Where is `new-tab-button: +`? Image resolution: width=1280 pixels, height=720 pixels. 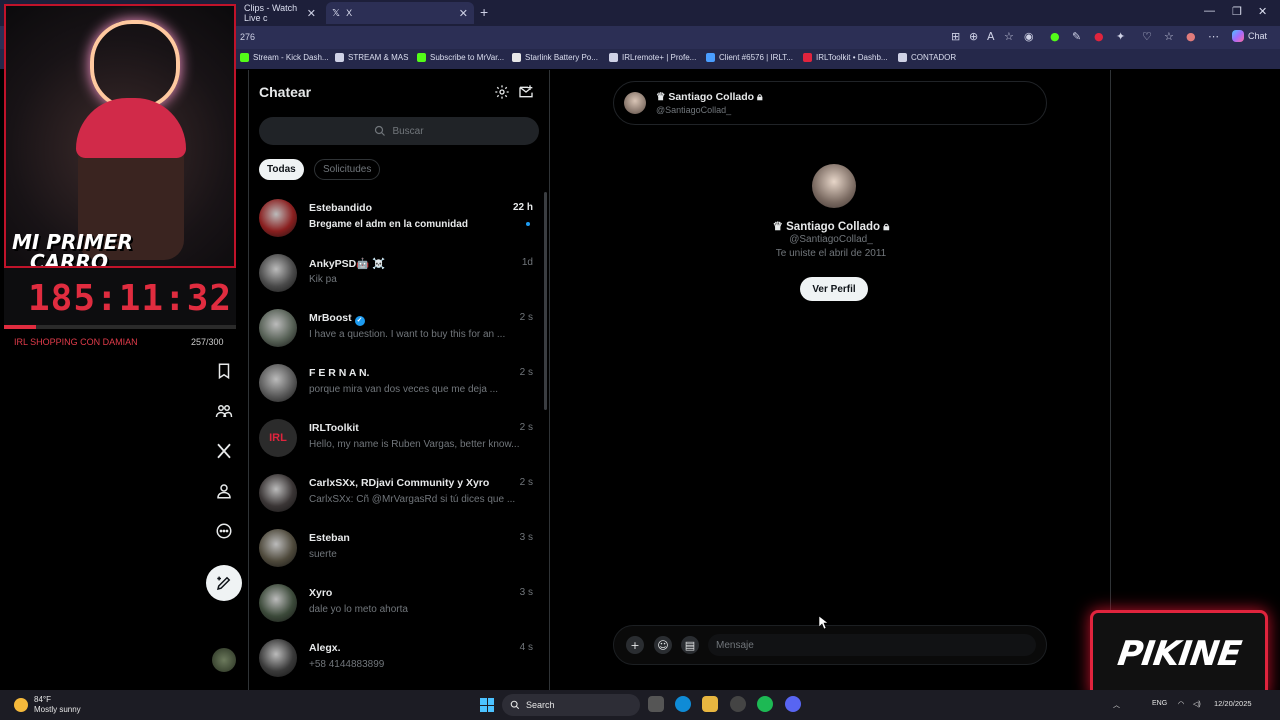 new-tab-button: + is located at coordinates (484, 12).